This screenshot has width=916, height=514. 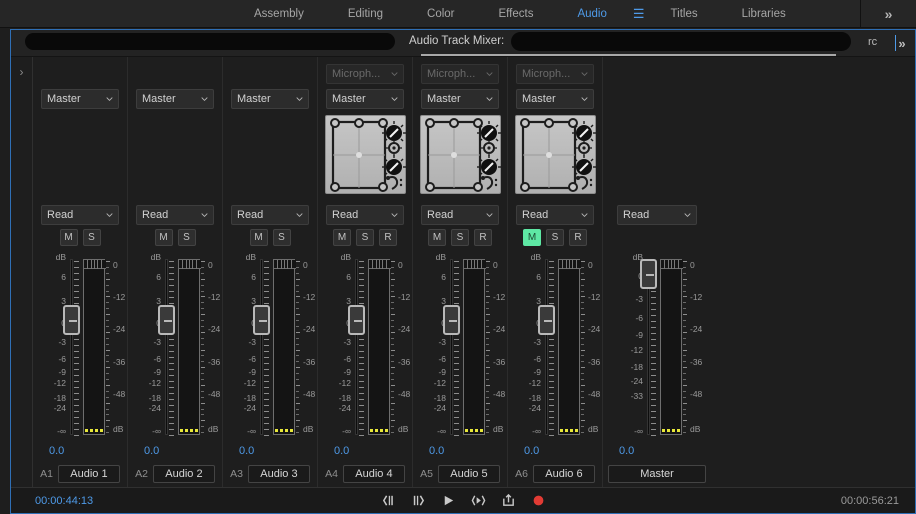 I want to click on current-timecode: 00:00:44:13, so click(x=64, y=501).